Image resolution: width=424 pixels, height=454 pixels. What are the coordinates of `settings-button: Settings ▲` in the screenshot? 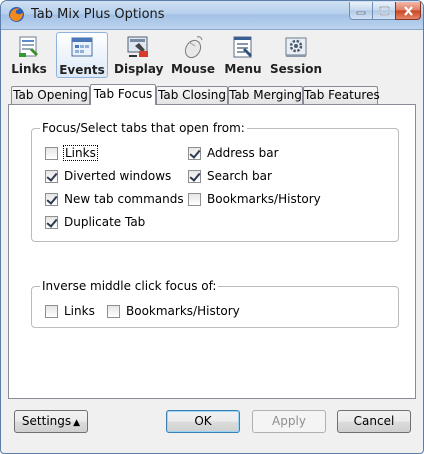 It's located at (51, 421).